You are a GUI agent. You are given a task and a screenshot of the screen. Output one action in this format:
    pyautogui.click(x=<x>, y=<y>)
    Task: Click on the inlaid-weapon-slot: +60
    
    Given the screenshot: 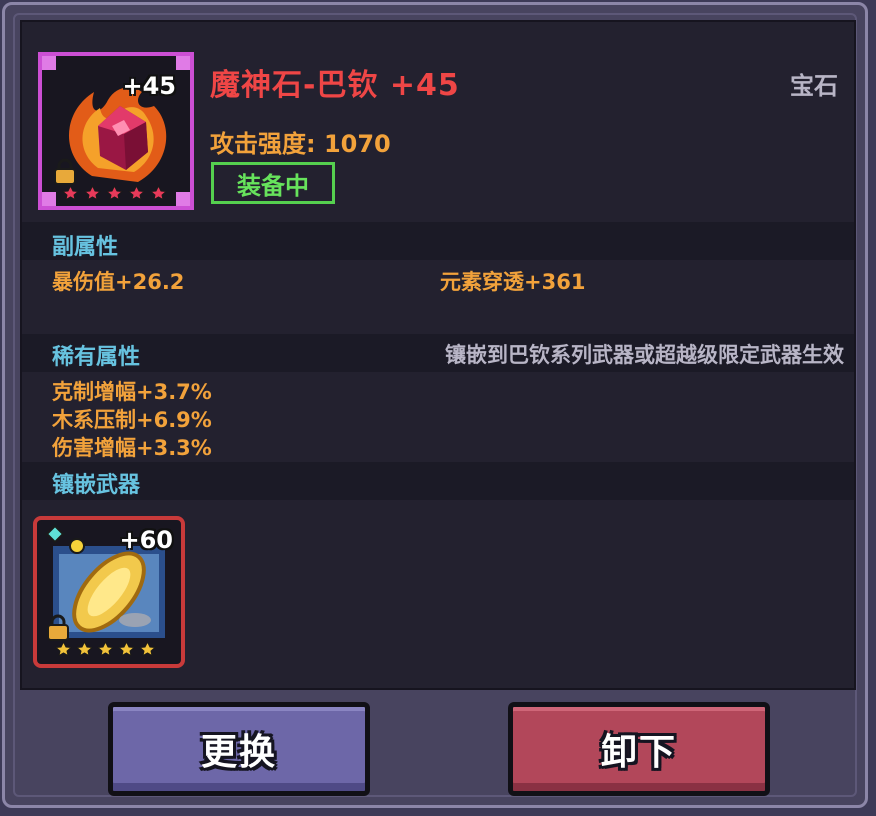 What is the action you would take?
    pyautogui.click(x=109, y=592)
    